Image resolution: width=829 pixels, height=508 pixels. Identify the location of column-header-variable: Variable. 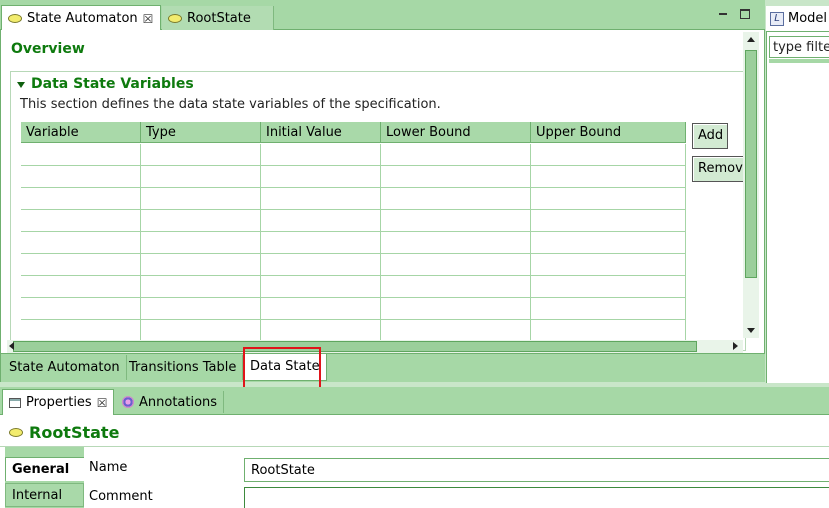
(81, 132).